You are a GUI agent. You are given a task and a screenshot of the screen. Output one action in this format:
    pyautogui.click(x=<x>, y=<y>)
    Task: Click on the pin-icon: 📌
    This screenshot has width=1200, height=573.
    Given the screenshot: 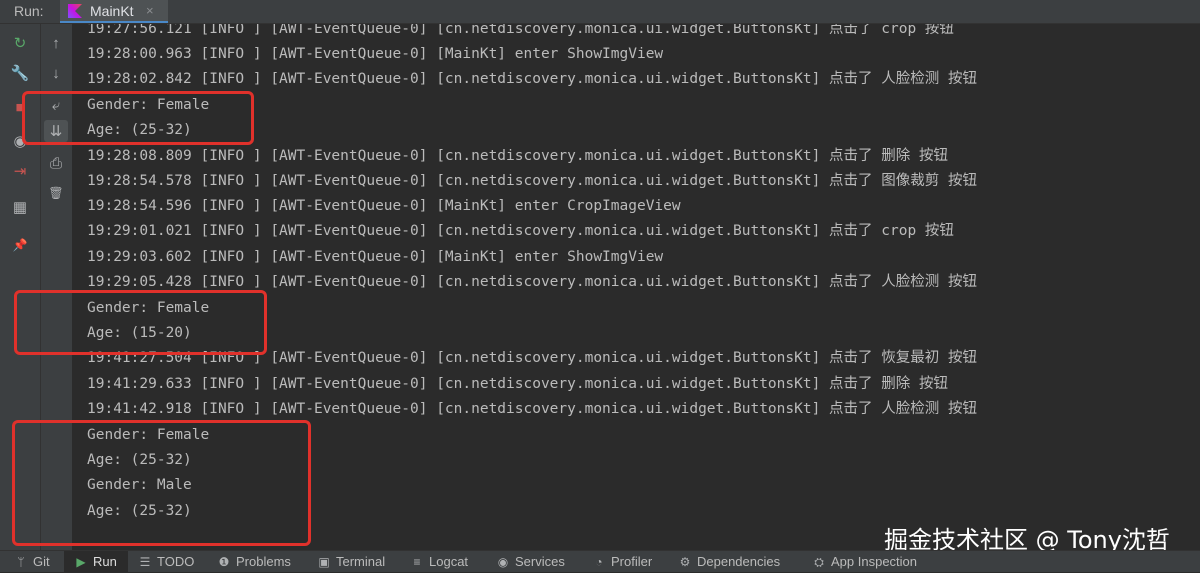 What is the action you would take?
    pyautogui.click(x=20, y=245)
    